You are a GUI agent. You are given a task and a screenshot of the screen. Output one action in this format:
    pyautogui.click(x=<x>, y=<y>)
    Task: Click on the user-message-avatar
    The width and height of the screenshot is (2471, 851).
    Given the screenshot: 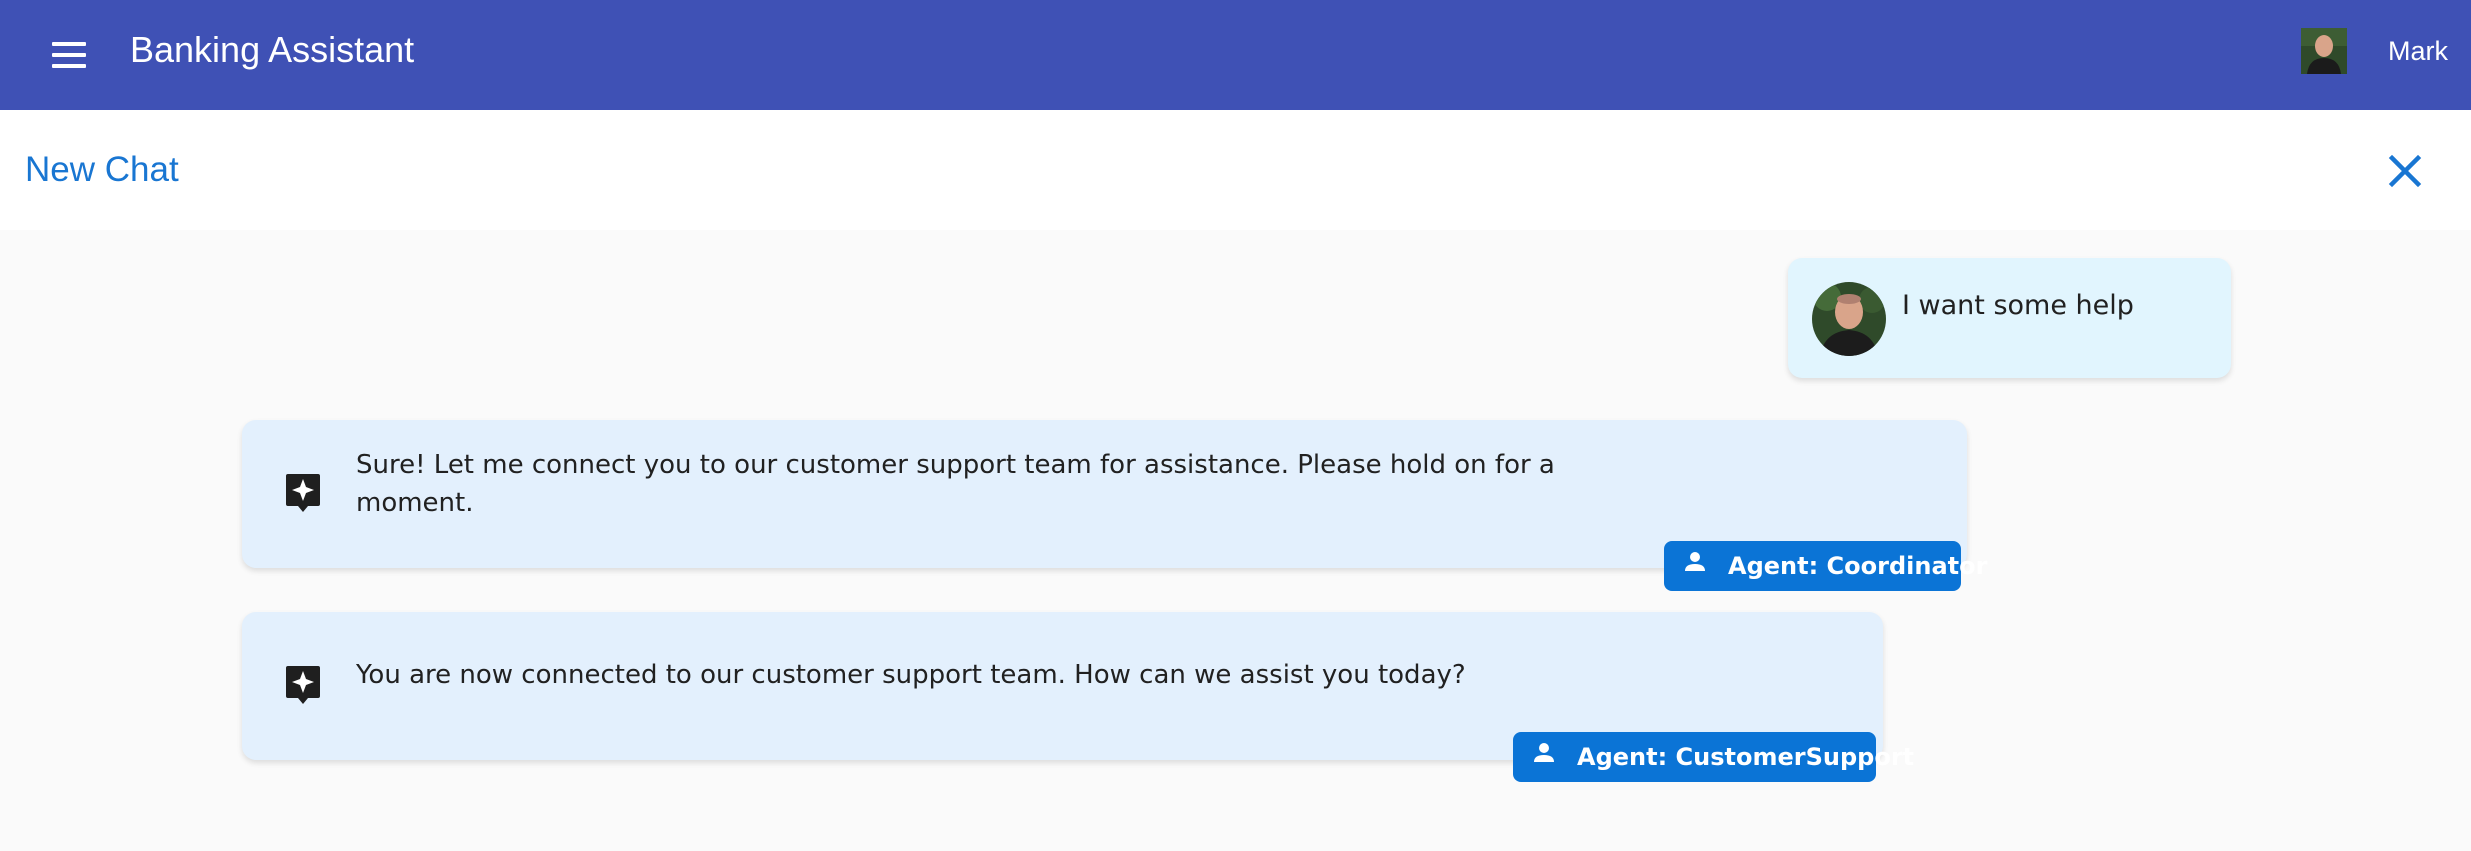 What is the action you would take?
    pyautogui.click(x=1849, y=319)
    